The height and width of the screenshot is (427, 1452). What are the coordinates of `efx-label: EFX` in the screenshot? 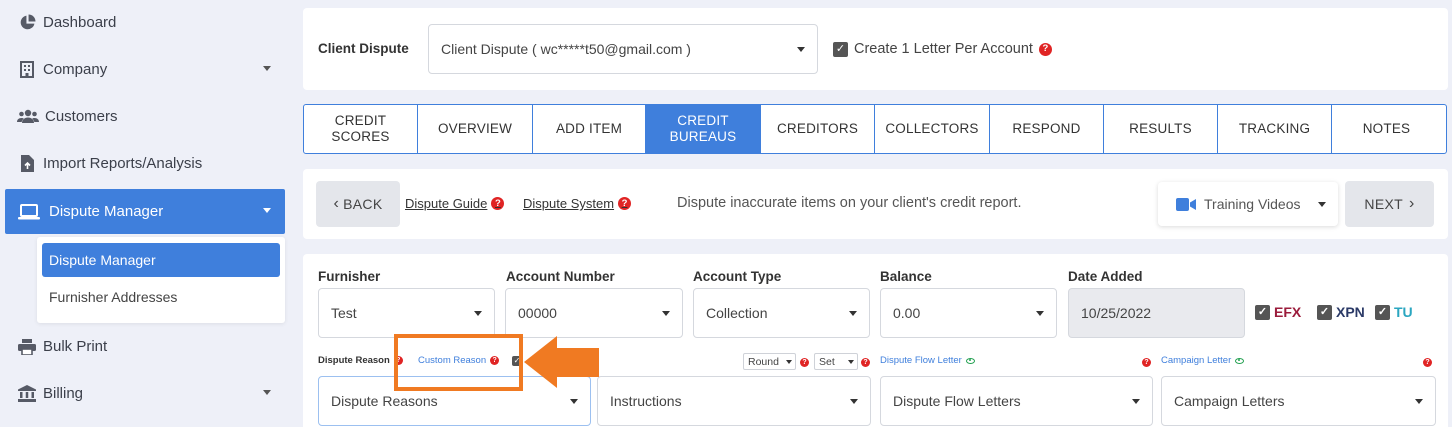 It's located at (1288, 312).